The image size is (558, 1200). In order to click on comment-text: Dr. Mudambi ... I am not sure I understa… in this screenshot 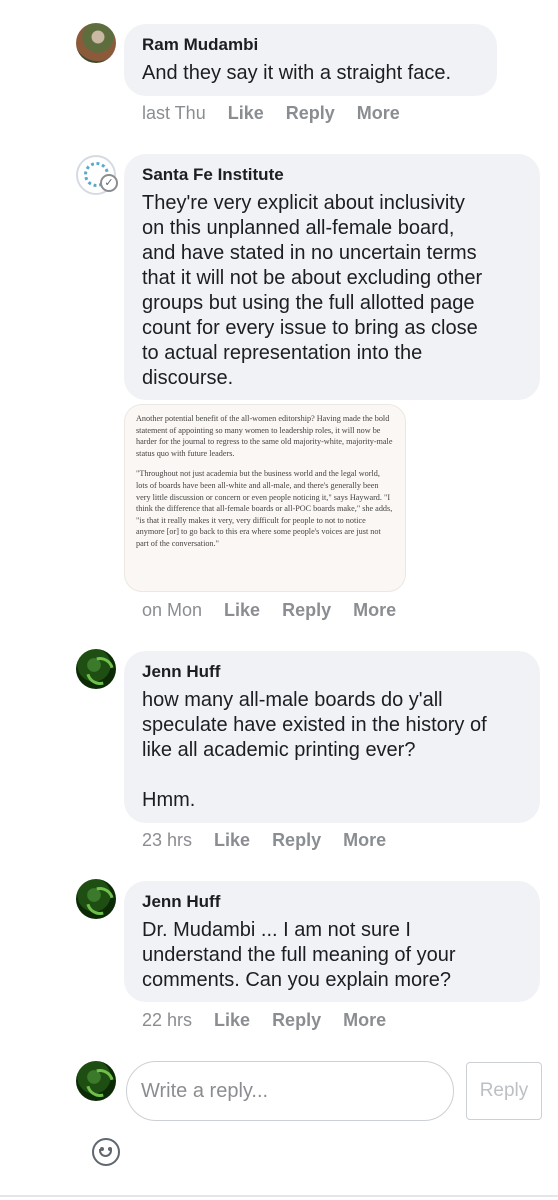, I will do `click(299, 955)`.